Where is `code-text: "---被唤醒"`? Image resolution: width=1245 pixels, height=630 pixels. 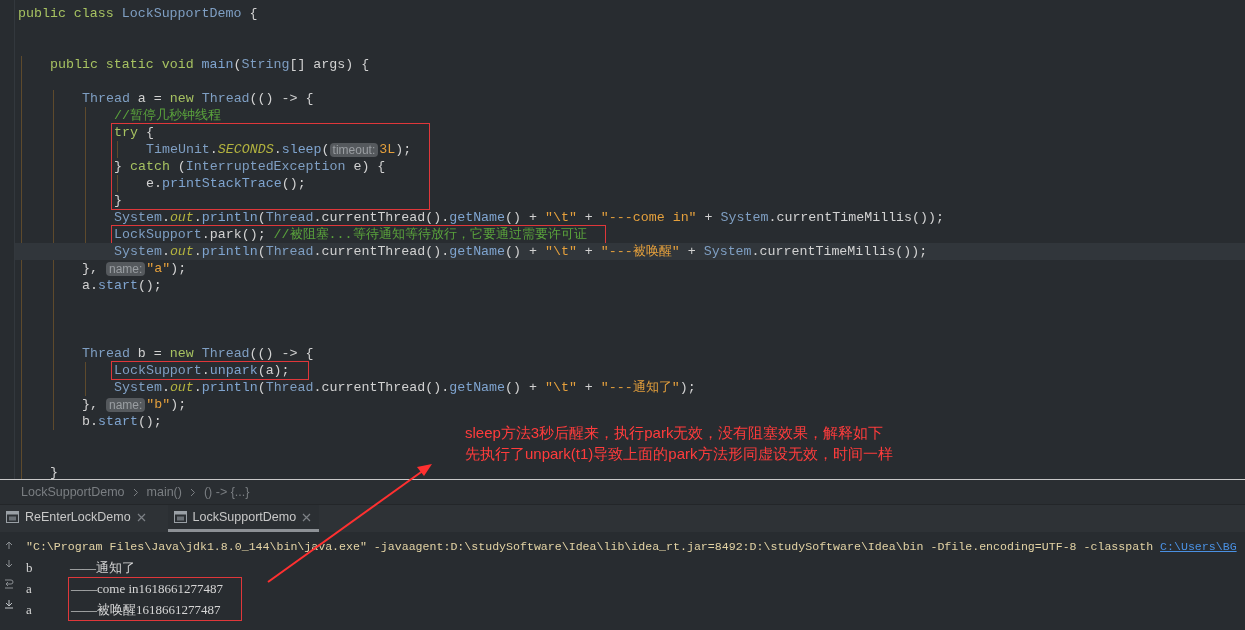
code-text: "---被唤醒" is located at coordinates (640, 251).